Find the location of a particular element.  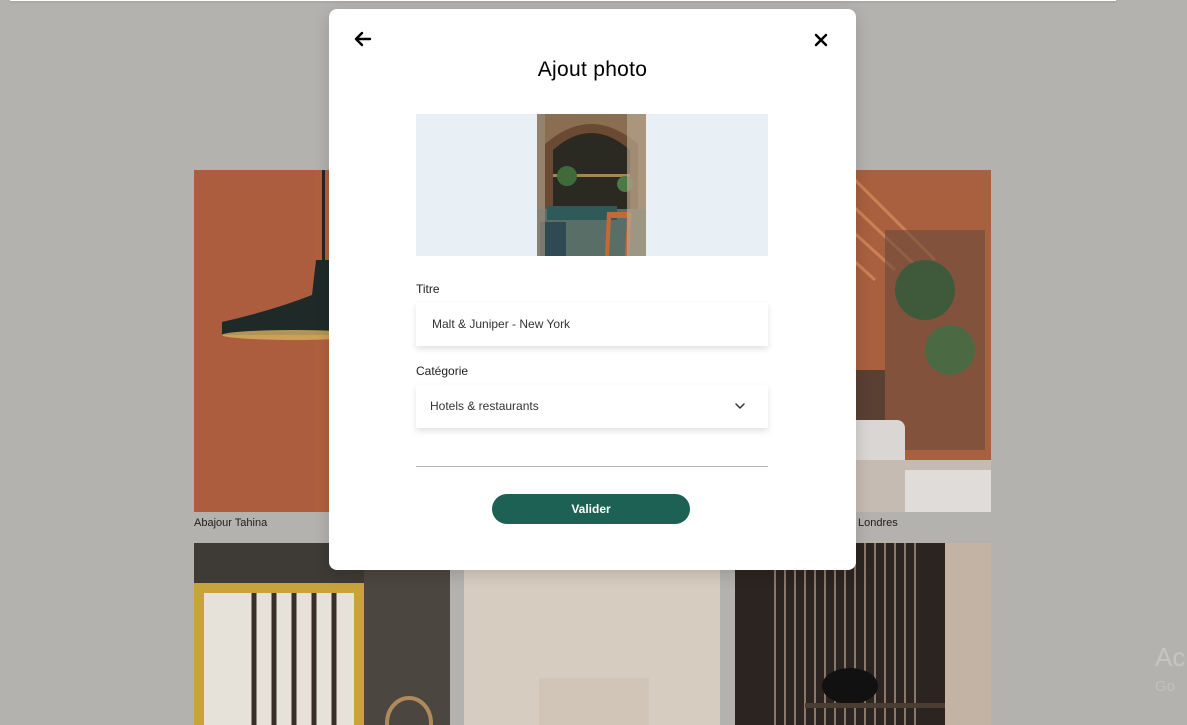

back-button is located at coordinates (363, 39).